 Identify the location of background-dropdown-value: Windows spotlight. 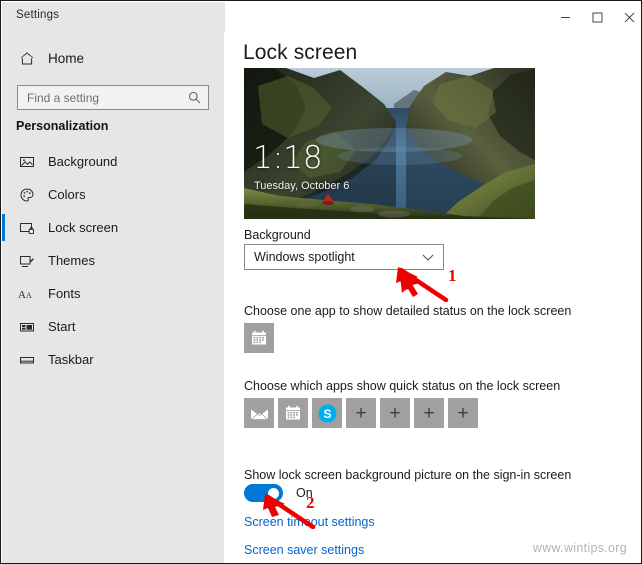
(304, 257).